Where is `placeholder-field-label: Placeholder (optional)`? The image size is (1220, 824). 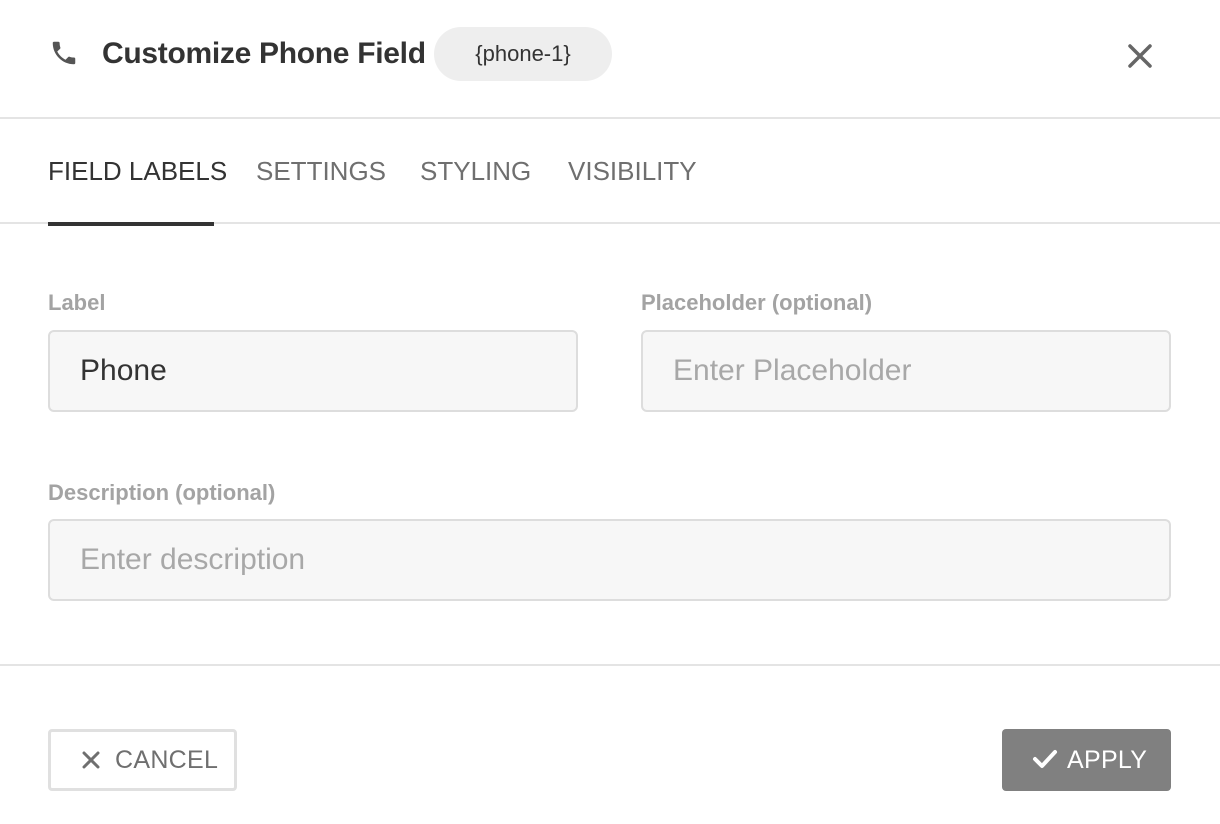
placeholder-field-label: Placeholder (optional) is located at coordinates (757, 302).